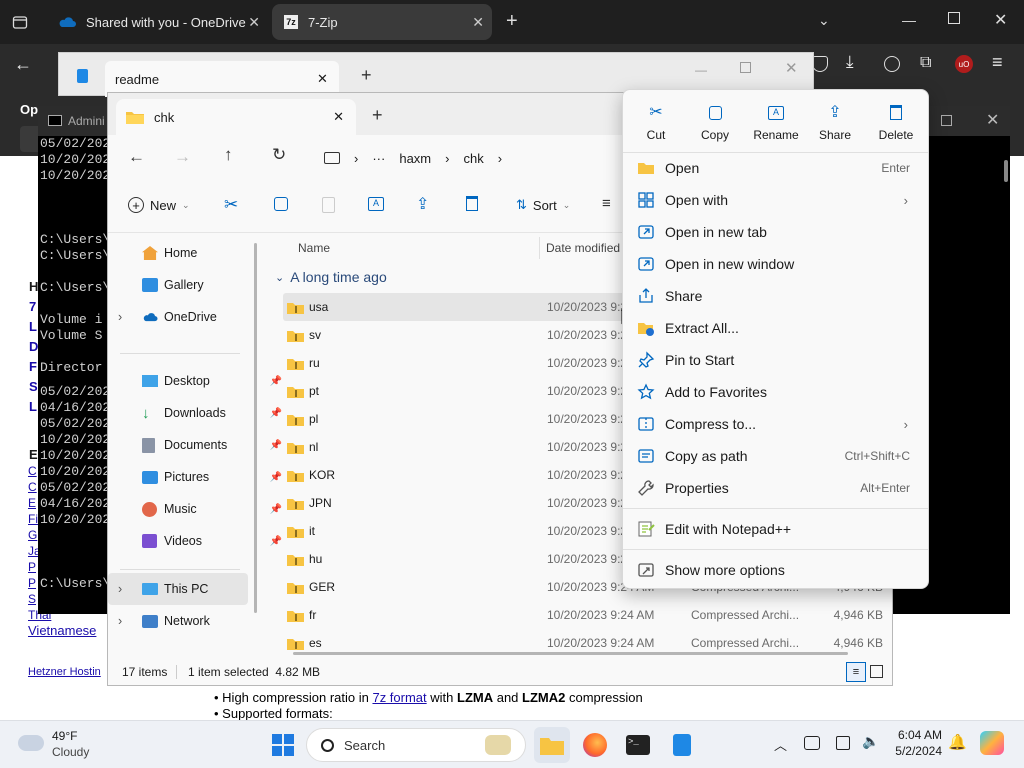  Describe the element at coordinates (776, 200) in the screenshot. I see `menu-item-open-with: Open with ›` at that location.